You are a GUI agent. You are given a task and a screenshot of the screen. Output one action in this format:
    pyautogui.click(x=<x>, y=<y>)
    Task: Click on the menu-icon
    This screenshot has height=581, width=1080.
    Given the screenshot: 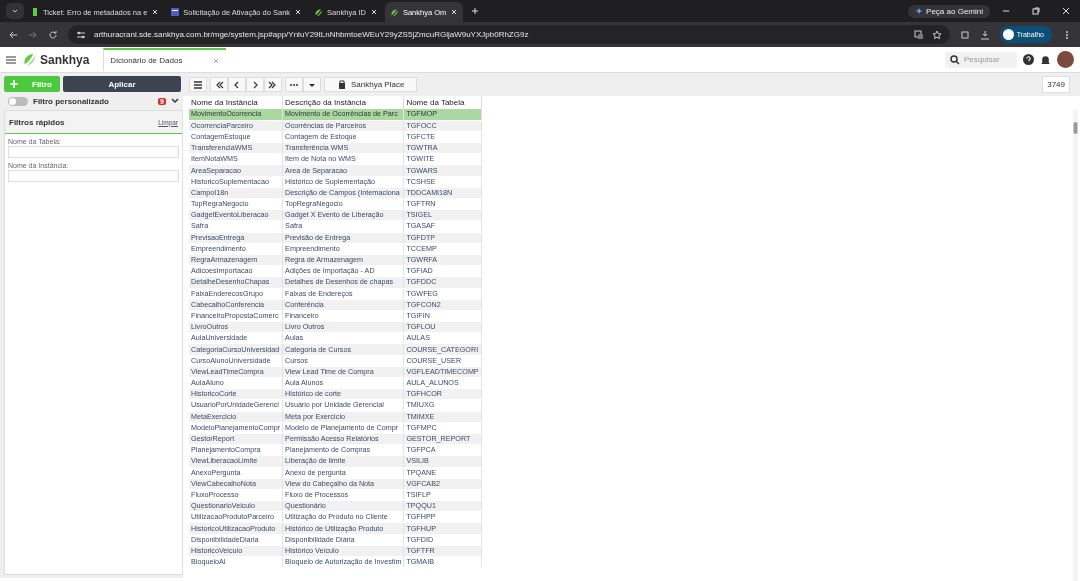 What is the action you would take?
    pyautogui.click(x=11, y=59)
    